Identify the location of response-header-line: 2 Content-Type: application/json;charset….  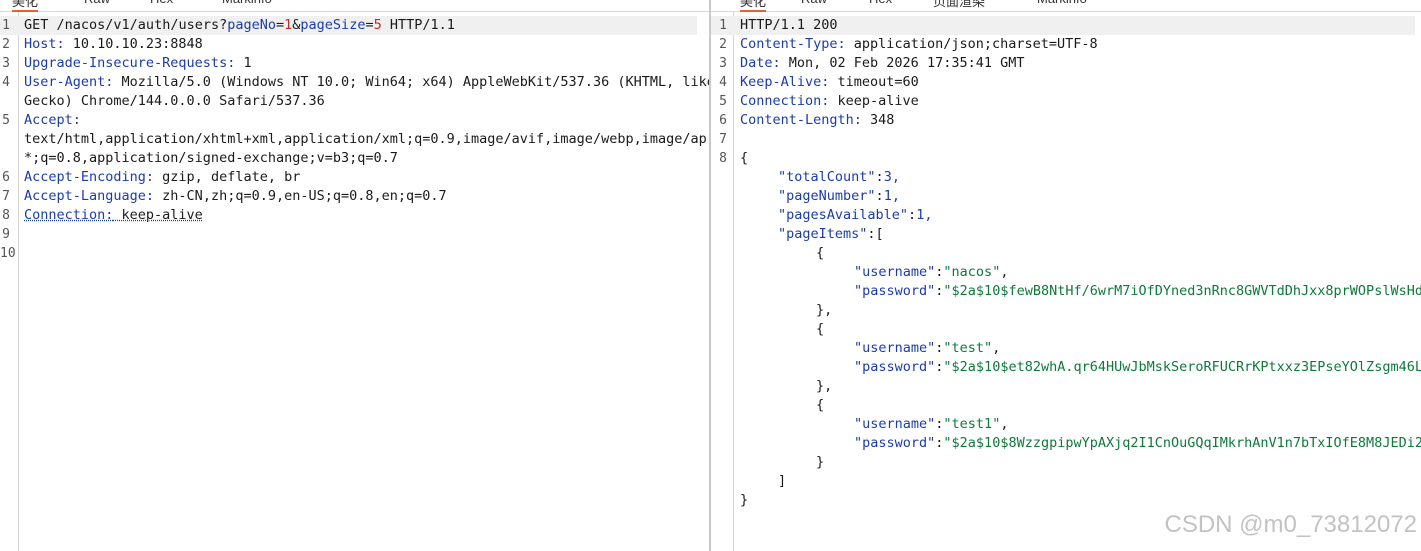
(1066, 44).